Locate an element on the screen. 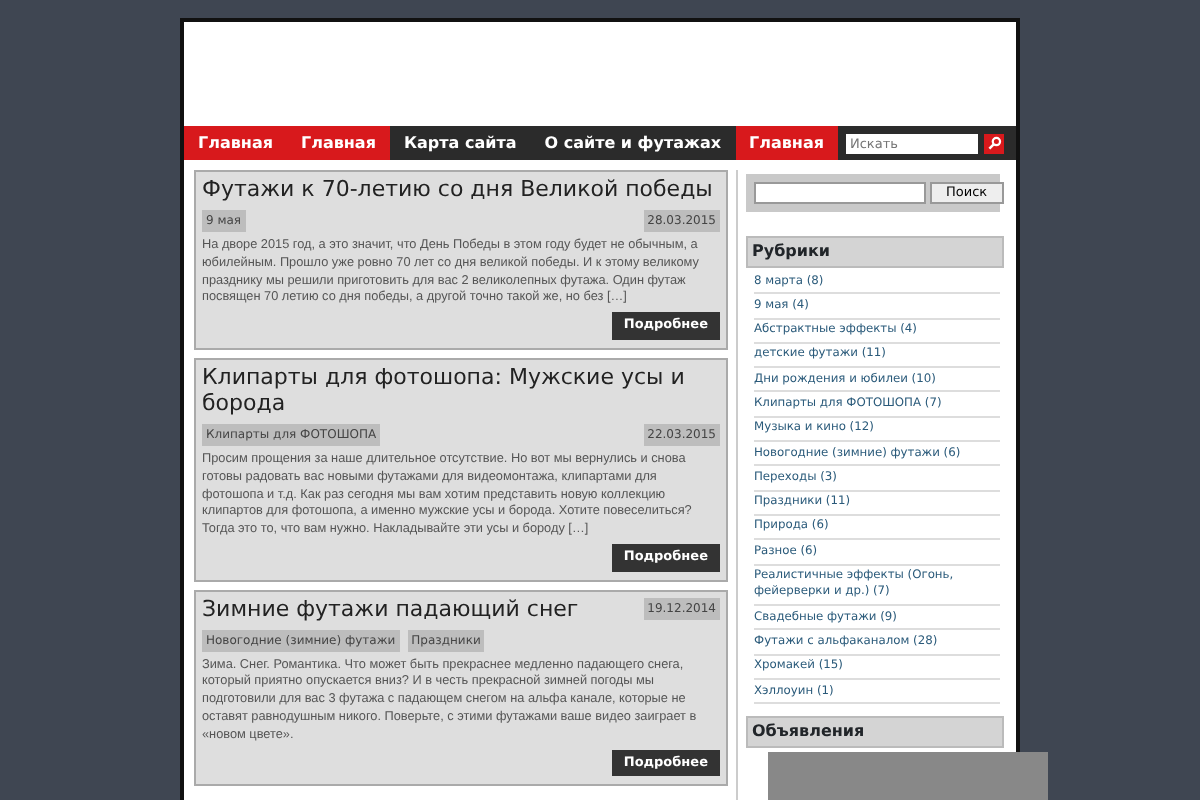 This screenshot has height=800, width=1200. widget-title: Объявления is located at coordinates (875, 732).